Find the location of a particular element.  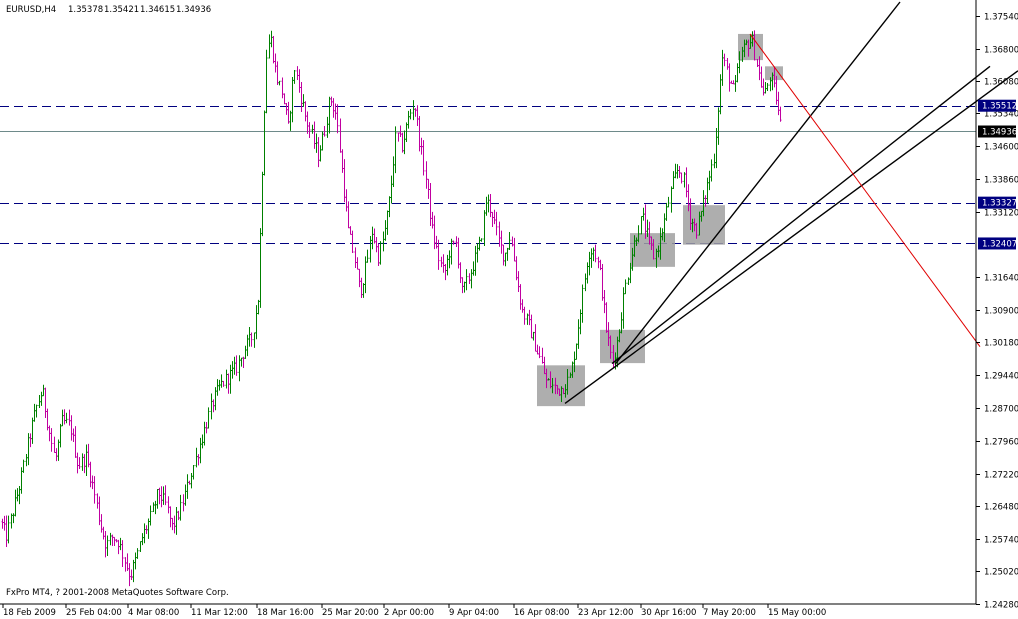

open-value: 1.35378 is located at coordinates (85, 10).